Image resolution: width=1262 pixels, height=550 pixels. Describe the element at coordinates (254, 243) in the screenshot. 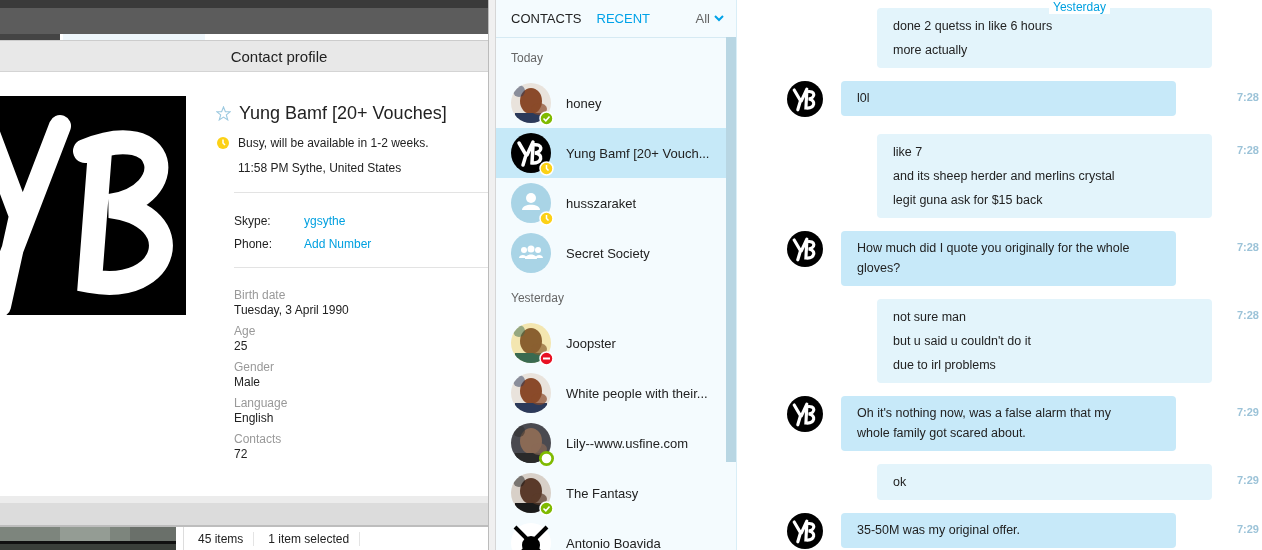

I see `field-label: Phone:` at that location.